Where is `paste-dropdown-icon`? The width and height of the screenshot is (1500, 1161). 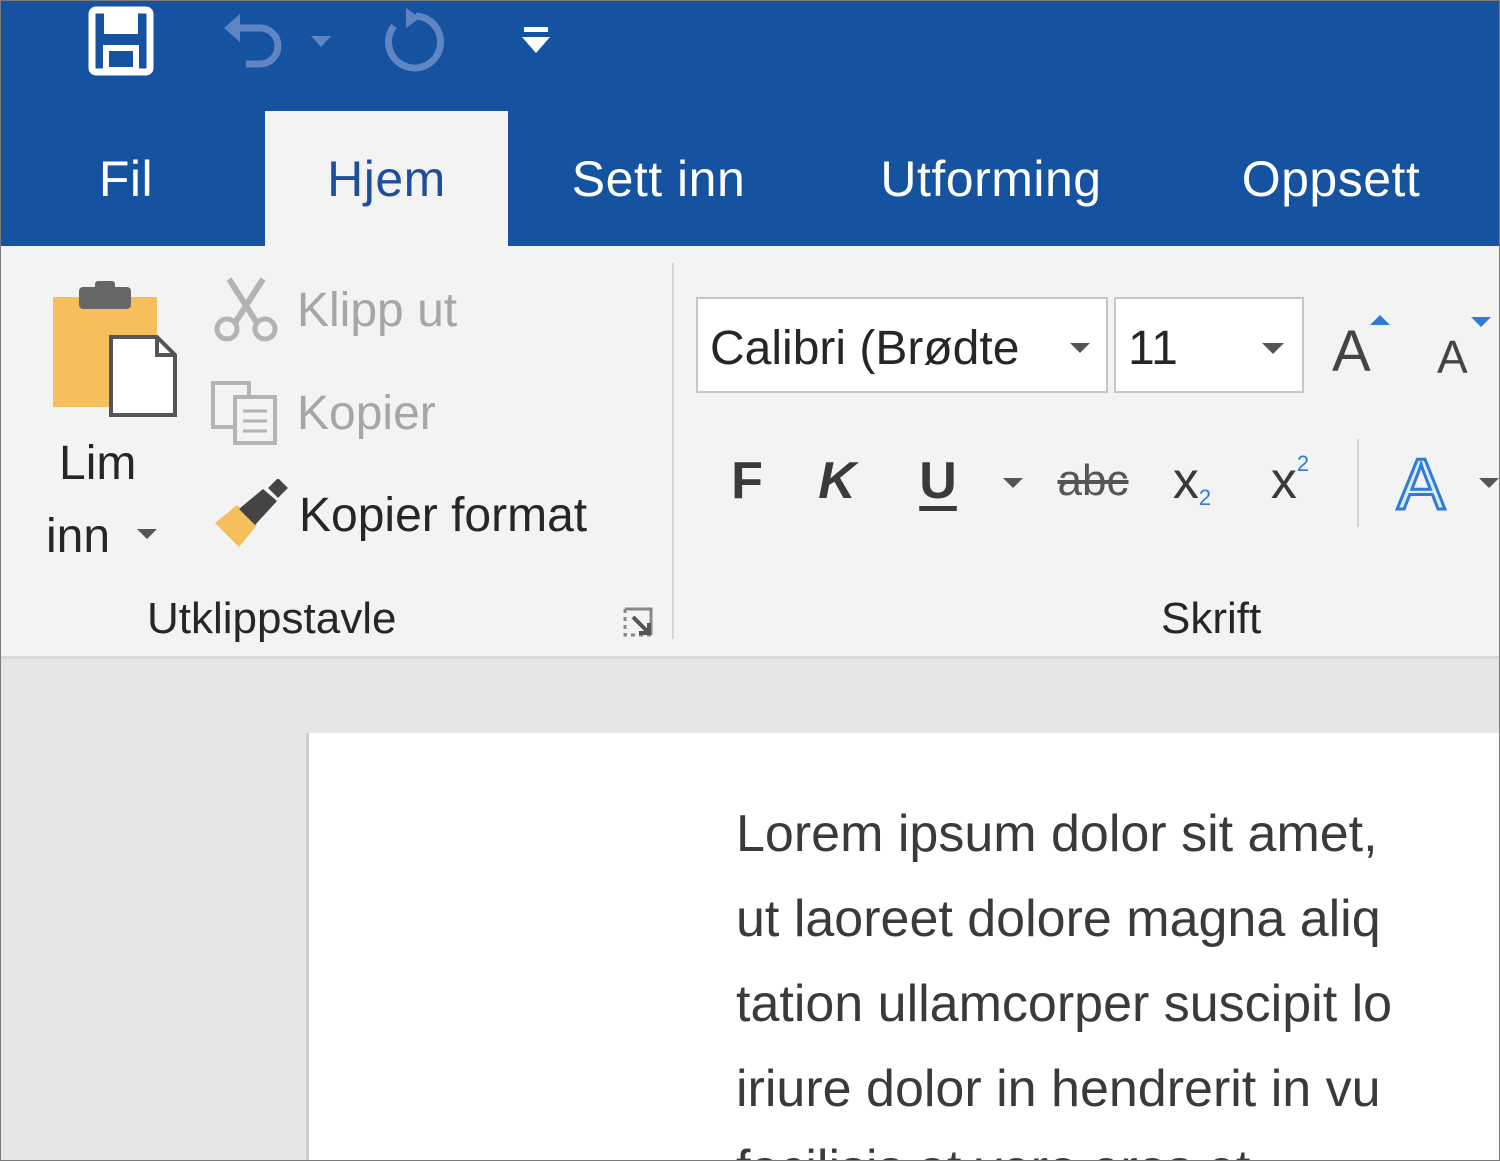 paste-dropdown-icon is located at coordinates (147, 534).